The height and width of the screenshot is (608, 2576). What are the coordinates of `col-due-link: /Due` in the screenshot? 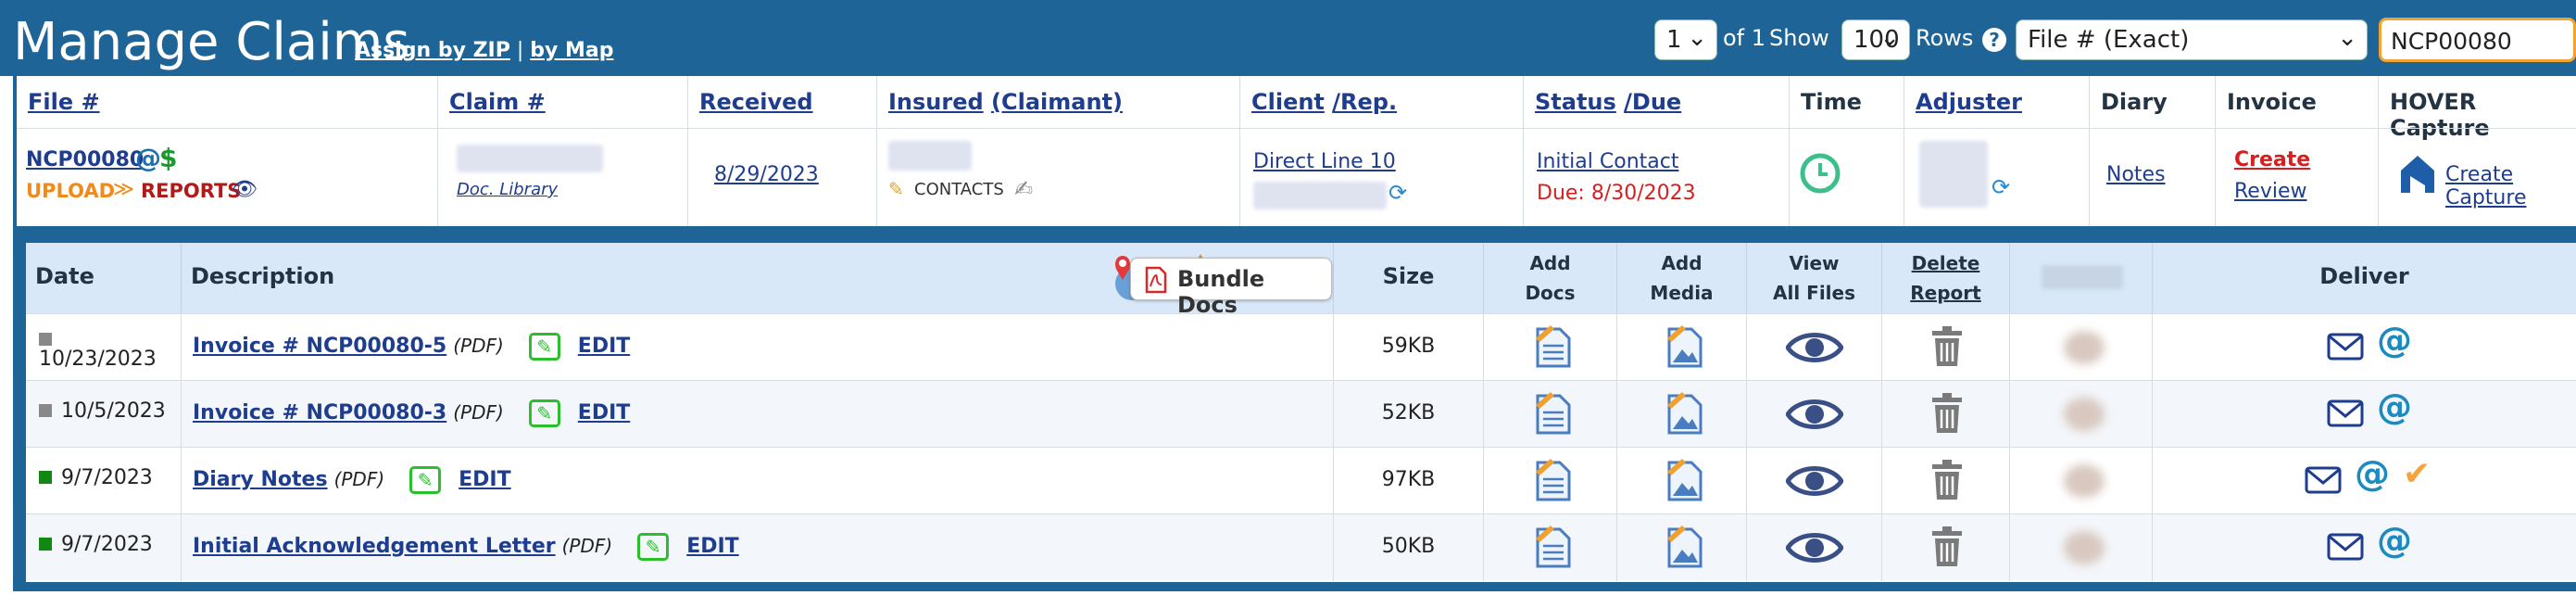 It's located at (1652, 102).